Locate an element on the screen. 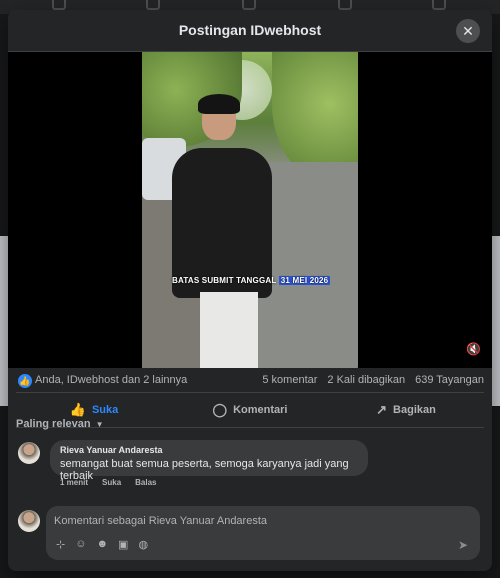 The height and width of the screenshot is (578, 500). like-badge-icon: 👍 is located at coordinates (25, 381).